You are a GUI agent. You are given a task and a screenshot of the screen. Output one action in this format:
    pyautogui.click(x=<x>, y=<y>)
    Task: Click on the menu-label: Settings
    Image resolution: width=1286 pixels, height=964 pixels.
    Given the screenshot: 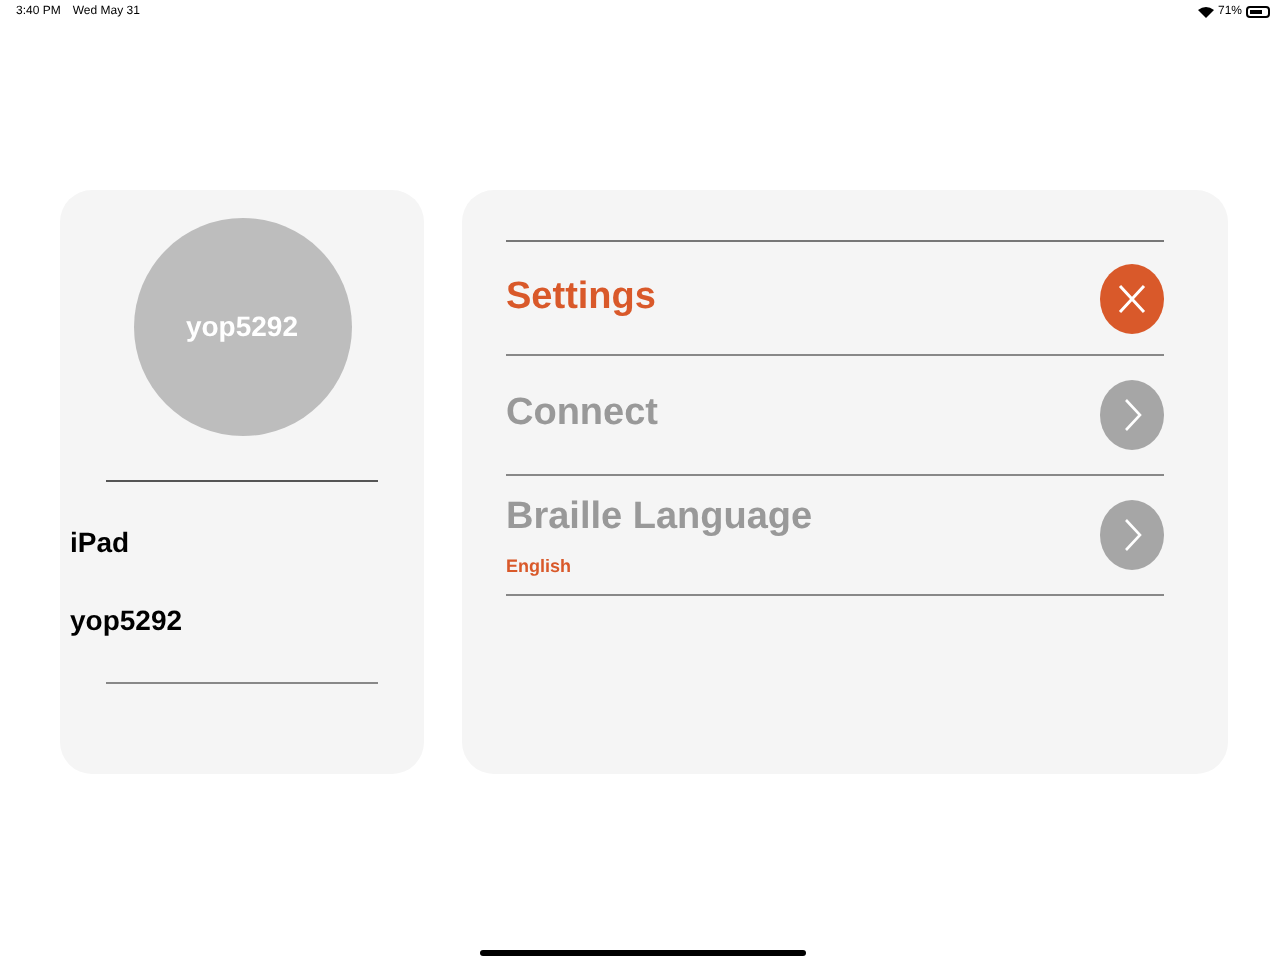 What is the action you would take?
    pyautogui.click(x=581, y=297)
    